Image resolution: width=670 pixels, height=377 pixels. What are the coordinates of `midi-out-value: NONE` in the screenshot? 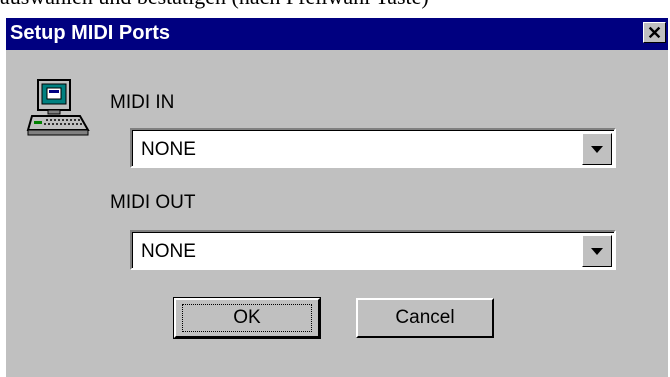 It's located at (168, 251).